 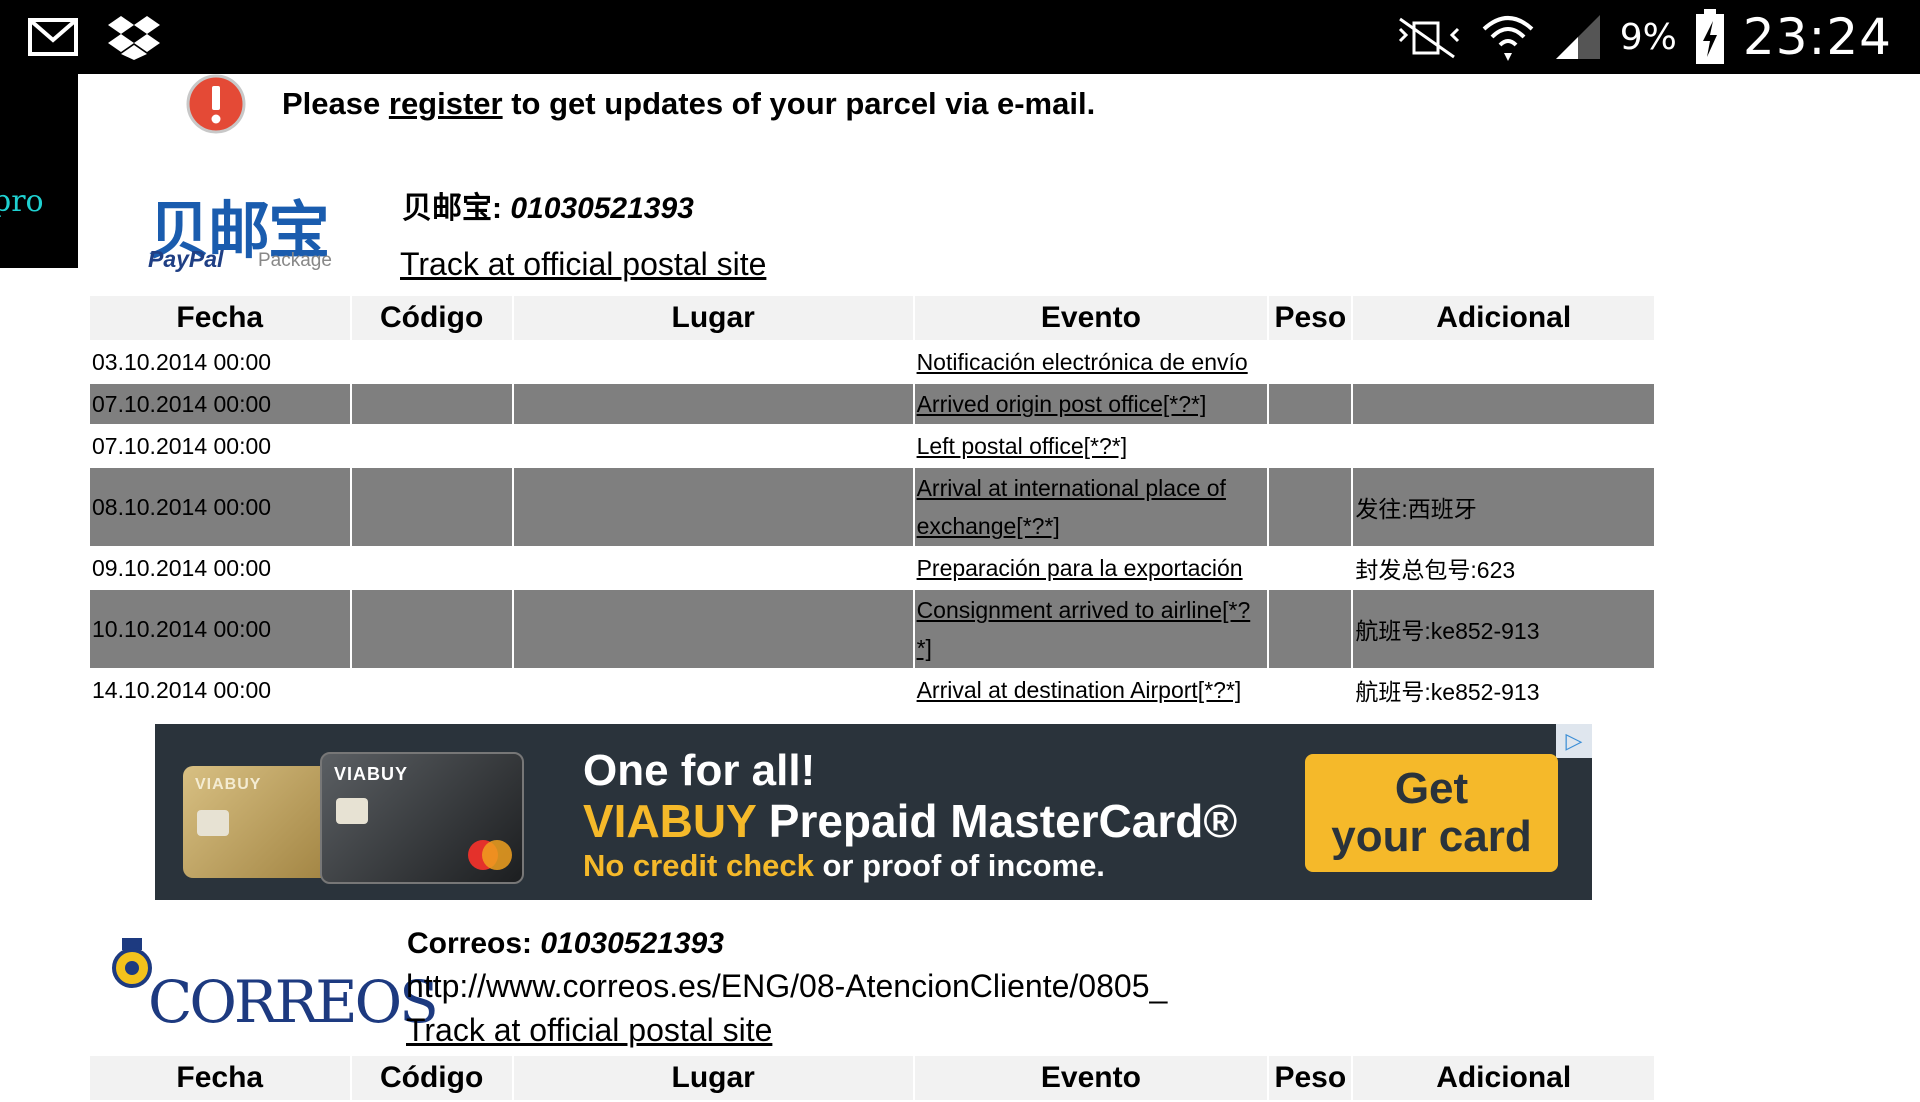 I want to click on battery-charging-icon, so click(x=1709, y=36).